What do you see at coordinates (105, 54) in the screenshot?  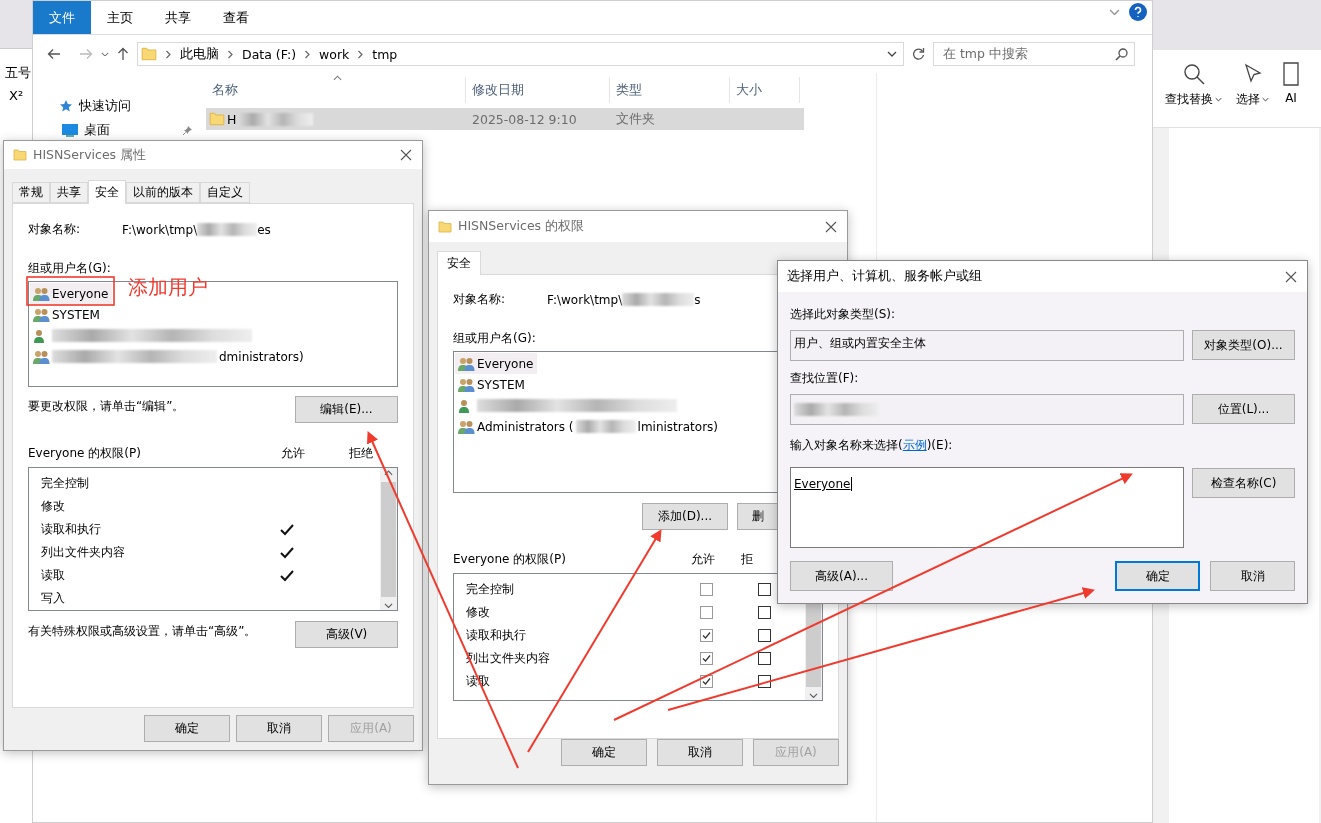 I see `recent-locations-icon` at bounding box center [105, 54].